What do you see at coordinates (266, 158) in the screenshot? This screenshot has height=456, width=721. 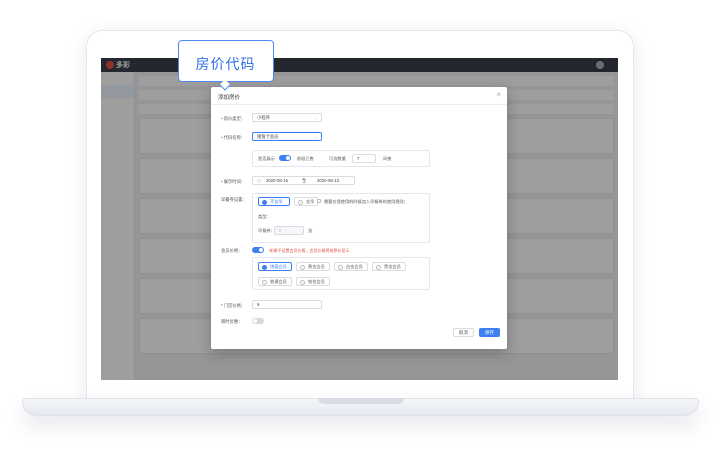 I see `show-label: 是否展示` at bounding box center [266, 158].